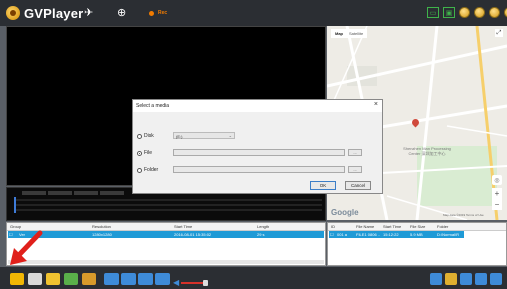 The width and height of the screenshot is (507, 289). Describe the element at coordinates (88, 13) in the screenshot. I see `satellite-dish-icon: ✈` at that location.